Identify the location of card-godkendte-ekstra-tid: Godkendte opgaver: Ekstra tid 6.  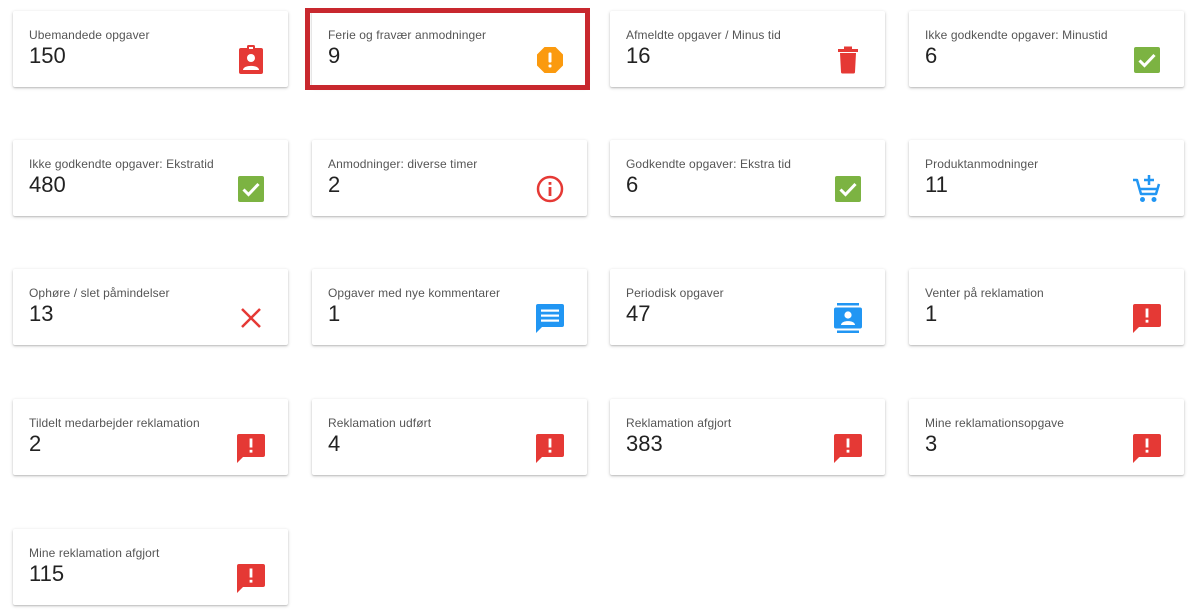
(747, 178).